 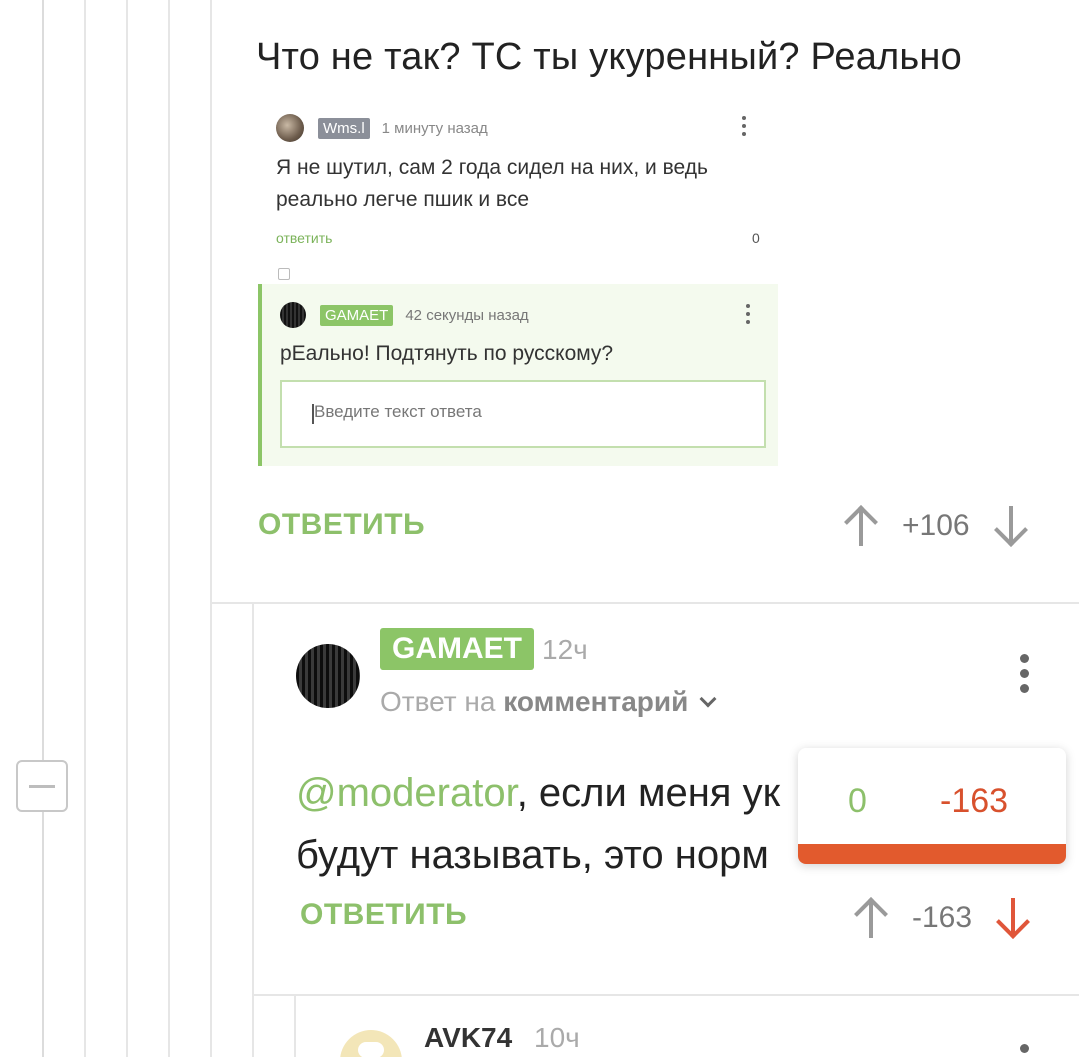 What do you see at coordinates (523, 414) in the screenshot?
I see `screenshot-reply-input: Введите текст ответа` at bounding box center [523, 414].